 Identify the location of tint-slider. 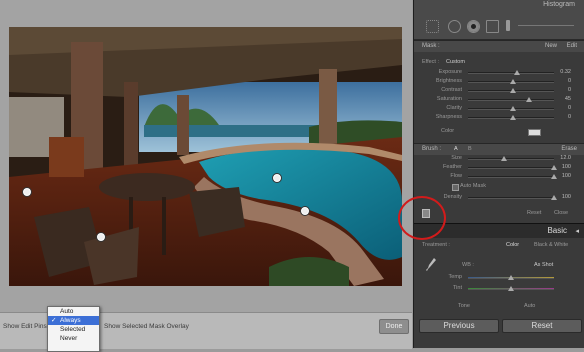
(511, 288).